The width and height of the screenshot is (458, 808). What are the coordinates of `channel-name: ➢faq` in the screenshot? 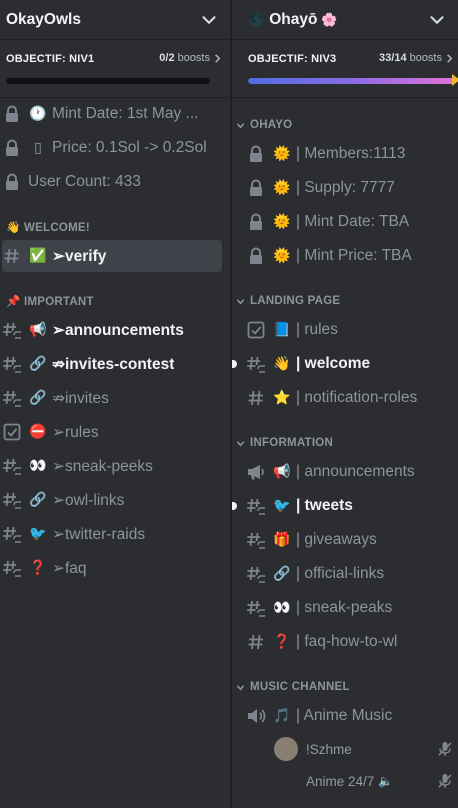 It's located at (69, 568).